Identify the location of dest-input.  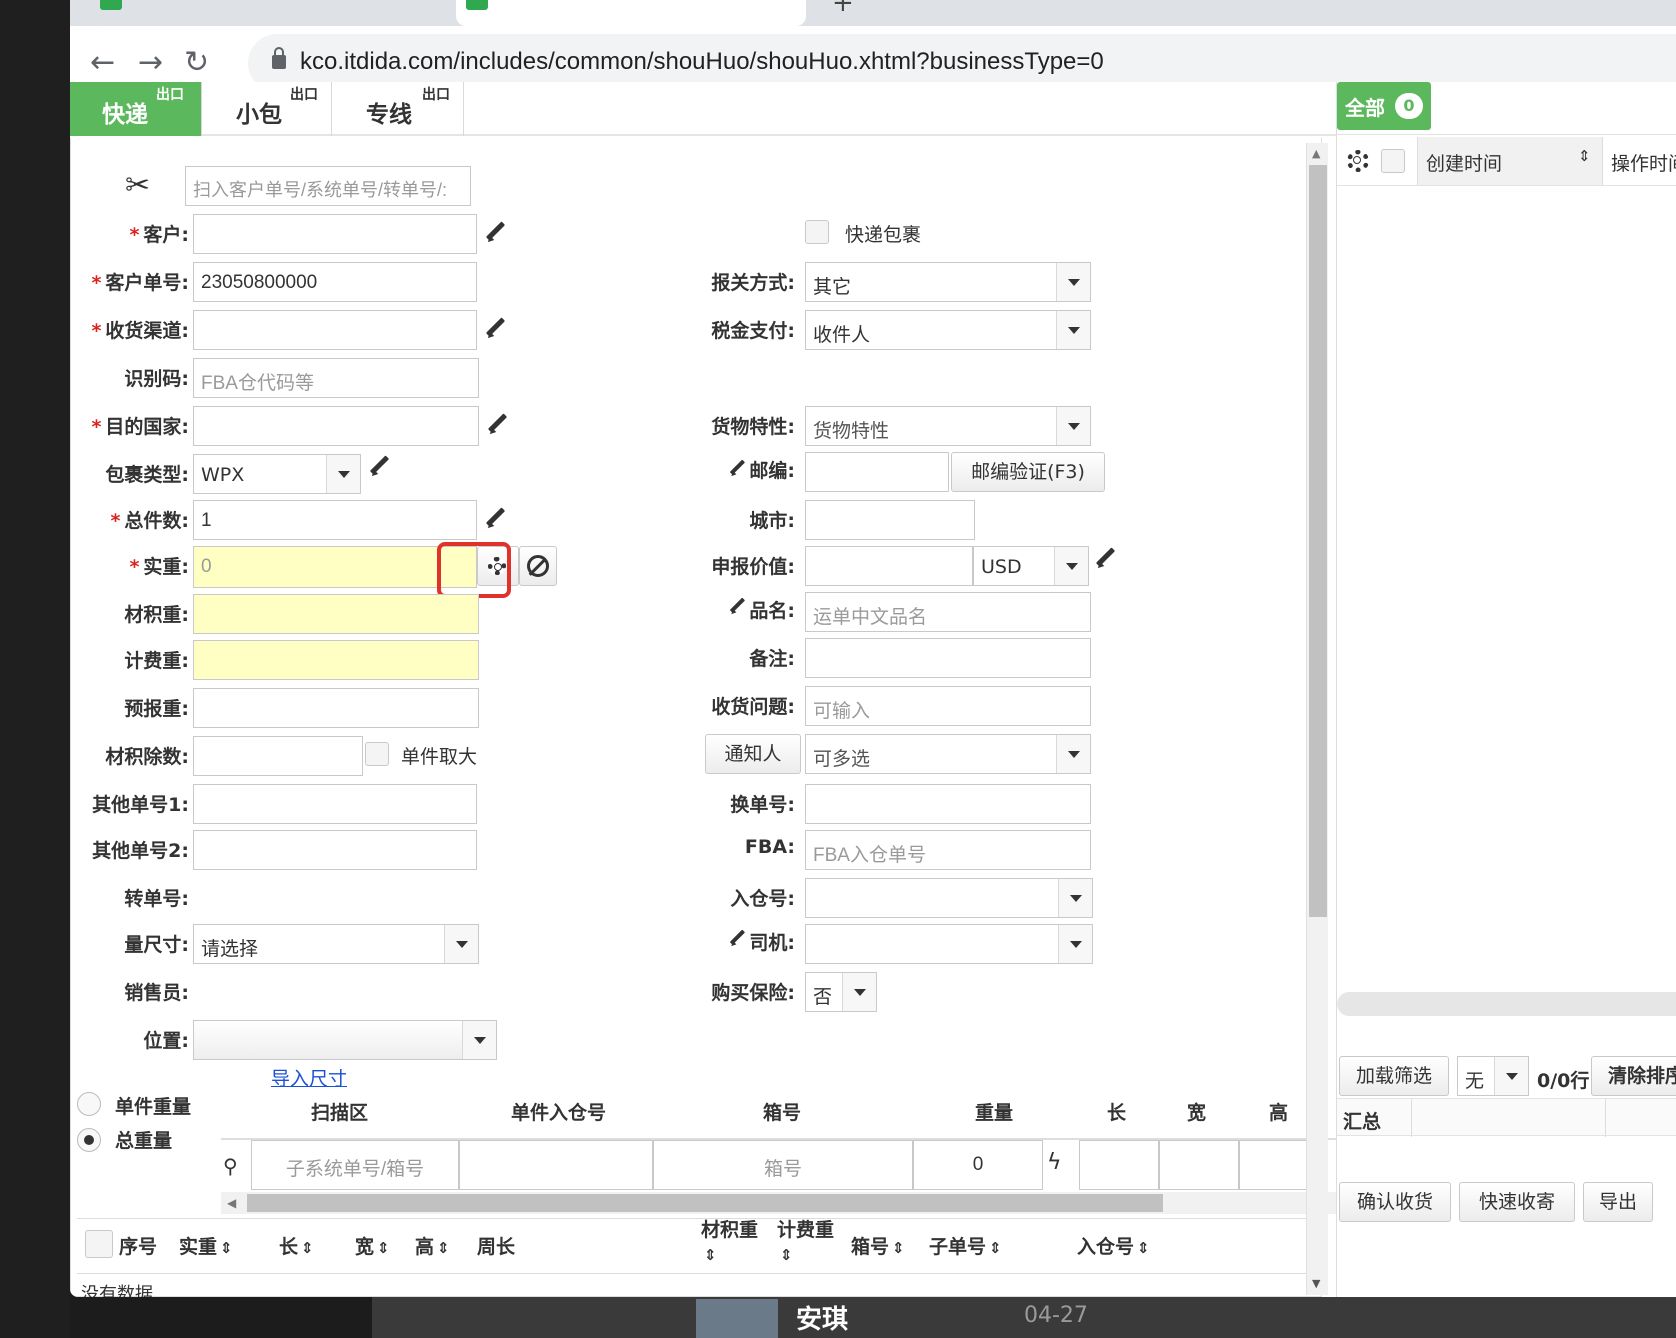
(336, 426).